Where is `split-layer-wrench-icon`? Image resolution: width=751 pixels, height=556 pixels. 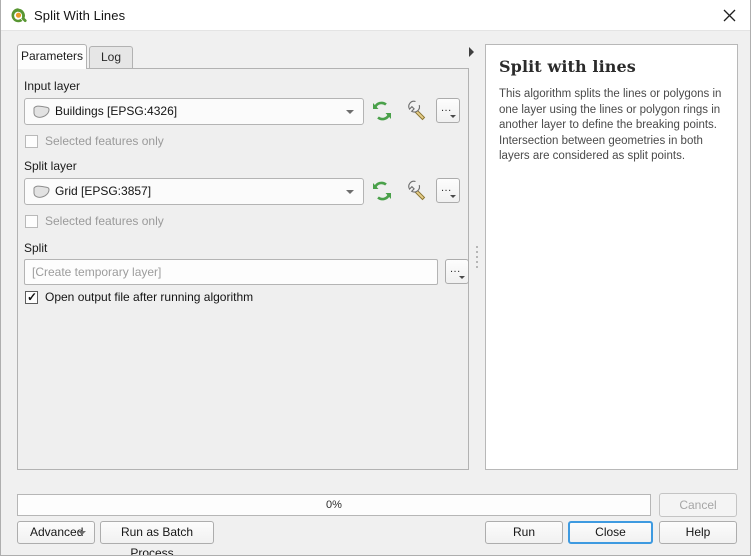
split-layer-wrench-icon is located at coordinates (416, 190).